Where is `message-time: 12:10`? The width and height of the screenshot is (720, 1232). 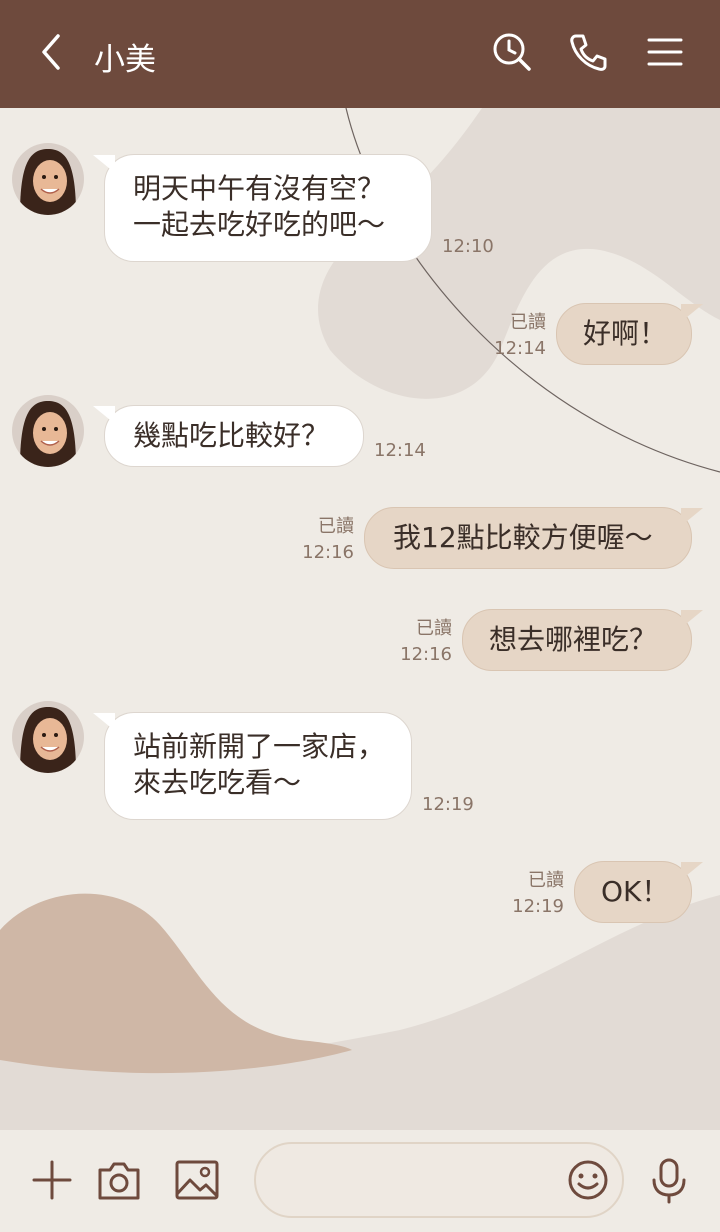
message-time: 12:10 is located at coordinates (468, 246).